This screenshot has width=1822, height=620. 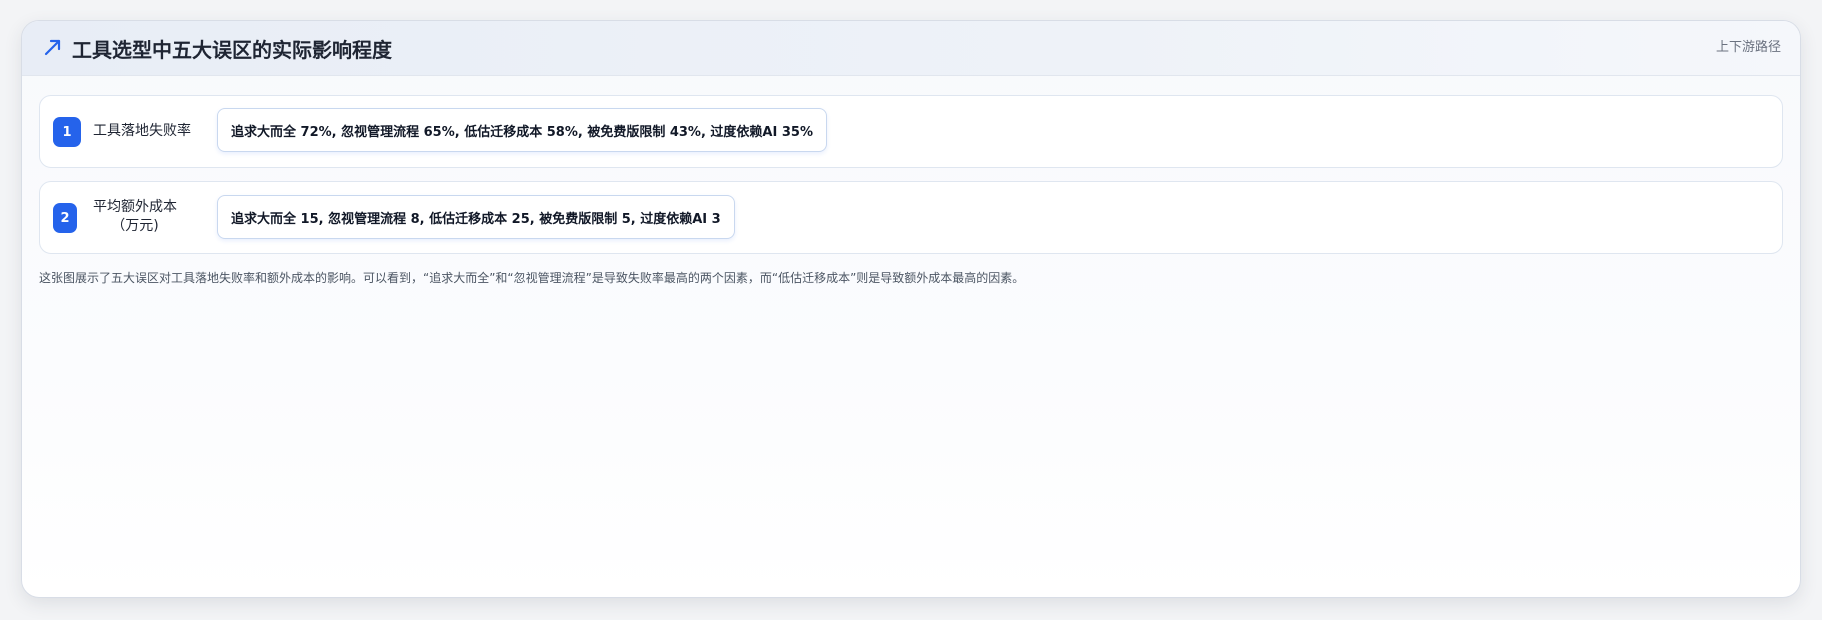 What do you see at coordinates (135, 216) in the screenshot?
I see `row-label: 平均额外成本（万元)` at bounding box center [135, 216].